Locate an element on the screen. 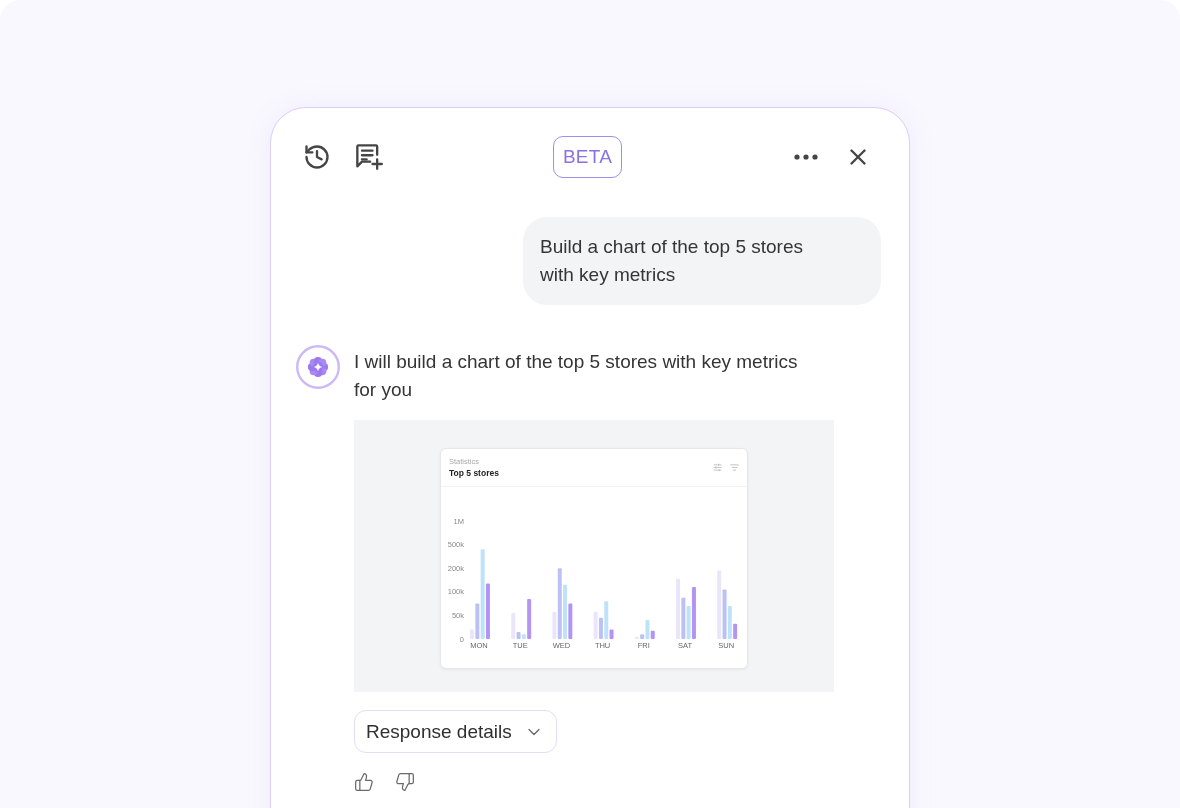 This screenshot has height=808, width=1180. thumbs-down-icon is located at coordinates (405, 782).